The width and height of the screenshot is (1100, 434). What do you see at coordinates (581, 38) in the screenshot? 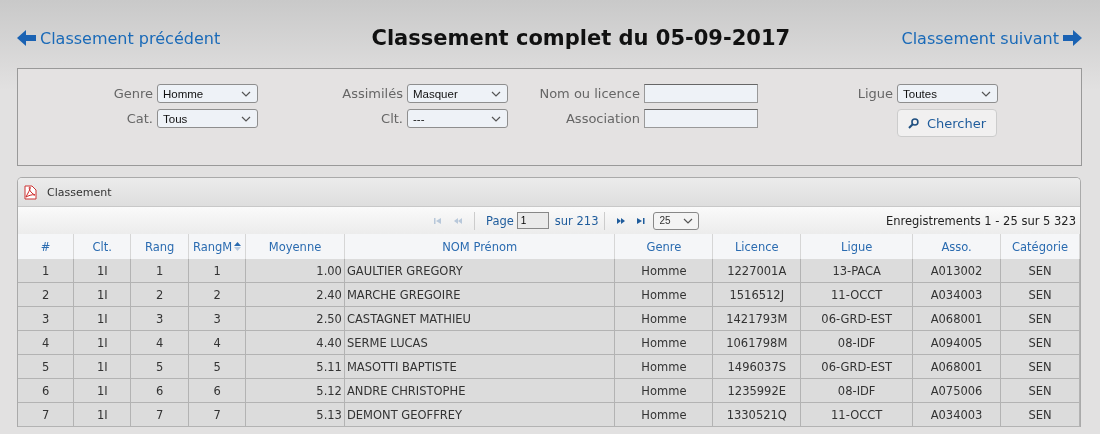
I see `page-title: Classement complet du 05-09-2017` at bounding box center [581, 38].